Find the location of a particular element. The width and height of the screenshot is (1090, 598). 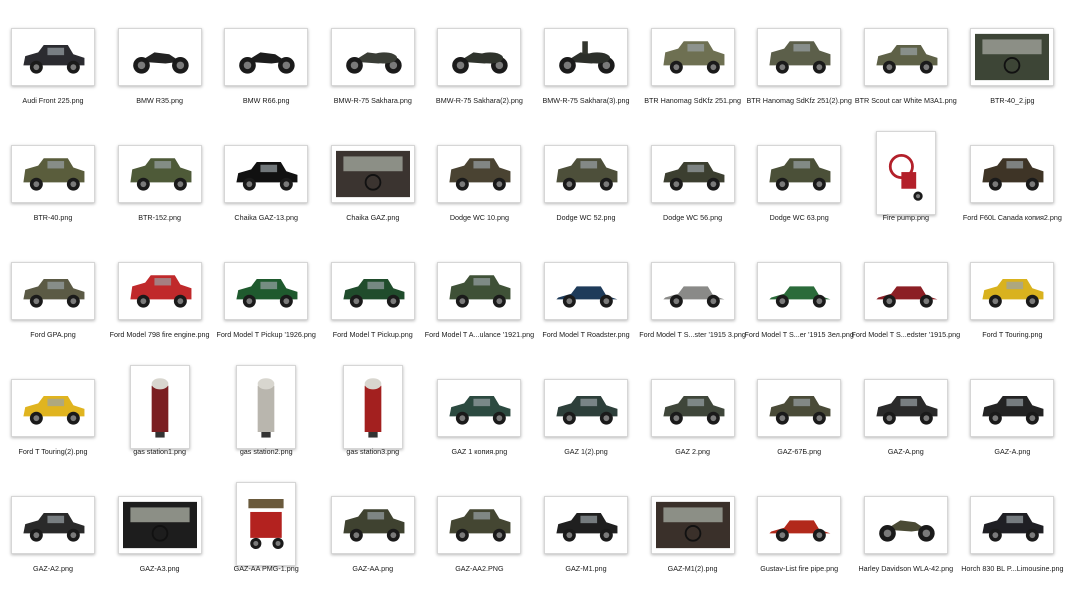

file-item: GAZ-67Б.png is located at coordinates (799, 423).